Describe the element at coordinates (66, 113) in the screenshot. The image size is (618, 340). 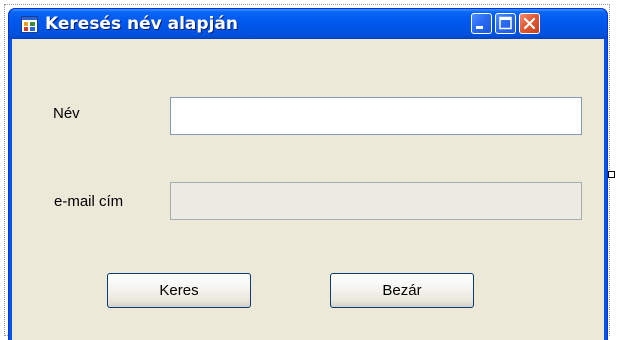
I see `name-label: Név` at that location.